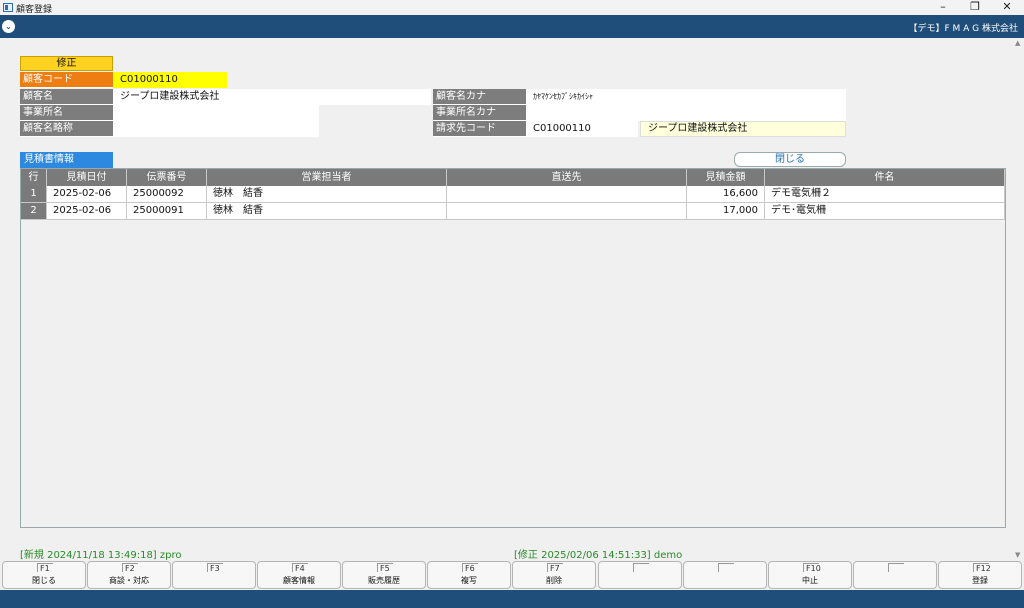 This screenshot has width=1024, height=608. What do you see at coordinates (214, 575) in the screenshot?
I see `f3-button: F3` at bounding box center [214, 575].